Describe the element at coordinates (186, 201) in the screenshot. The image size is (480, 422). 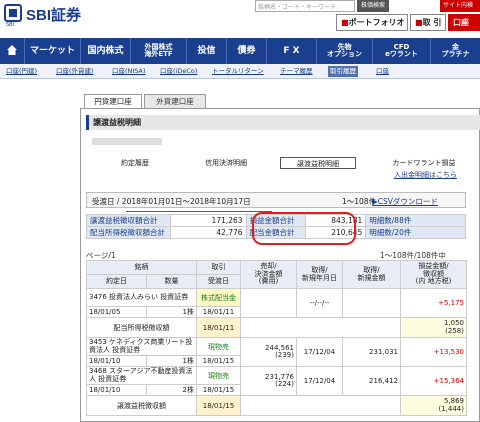
I see `period-value: 2018年01月01日〜2018年10月17日` at that location.